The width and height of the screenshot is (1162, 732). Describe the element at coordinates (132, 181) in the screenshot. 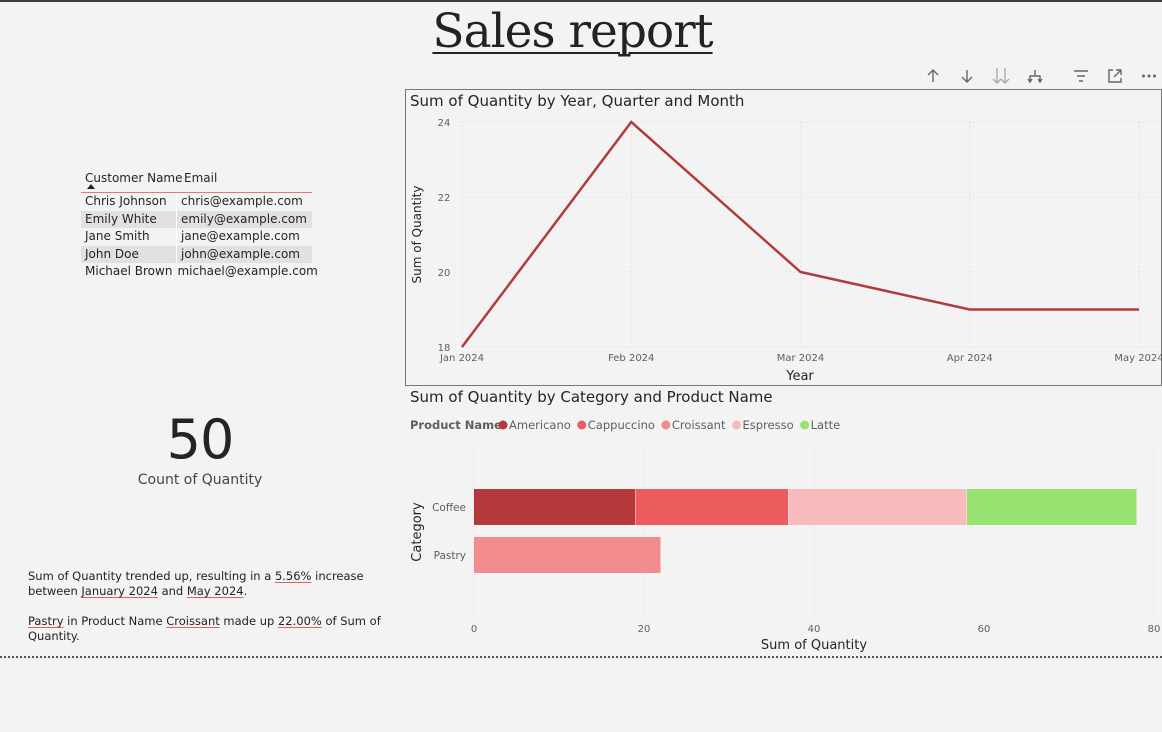

I see `column-header-customer-name: Customer Name` at that location.